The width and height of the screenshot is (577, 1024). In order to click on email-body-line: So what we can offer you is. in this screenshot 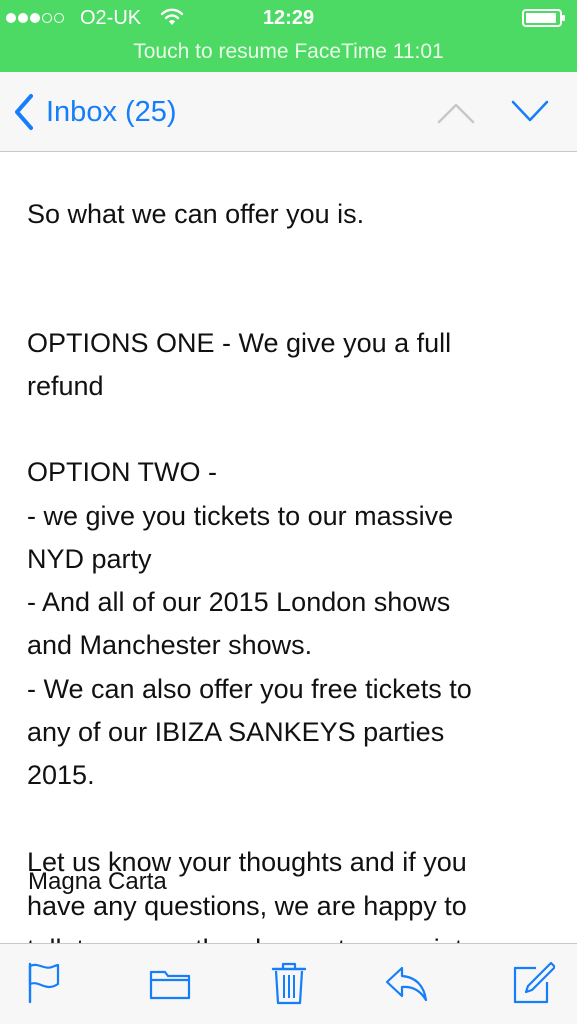, I will do `click(196, 214)`.